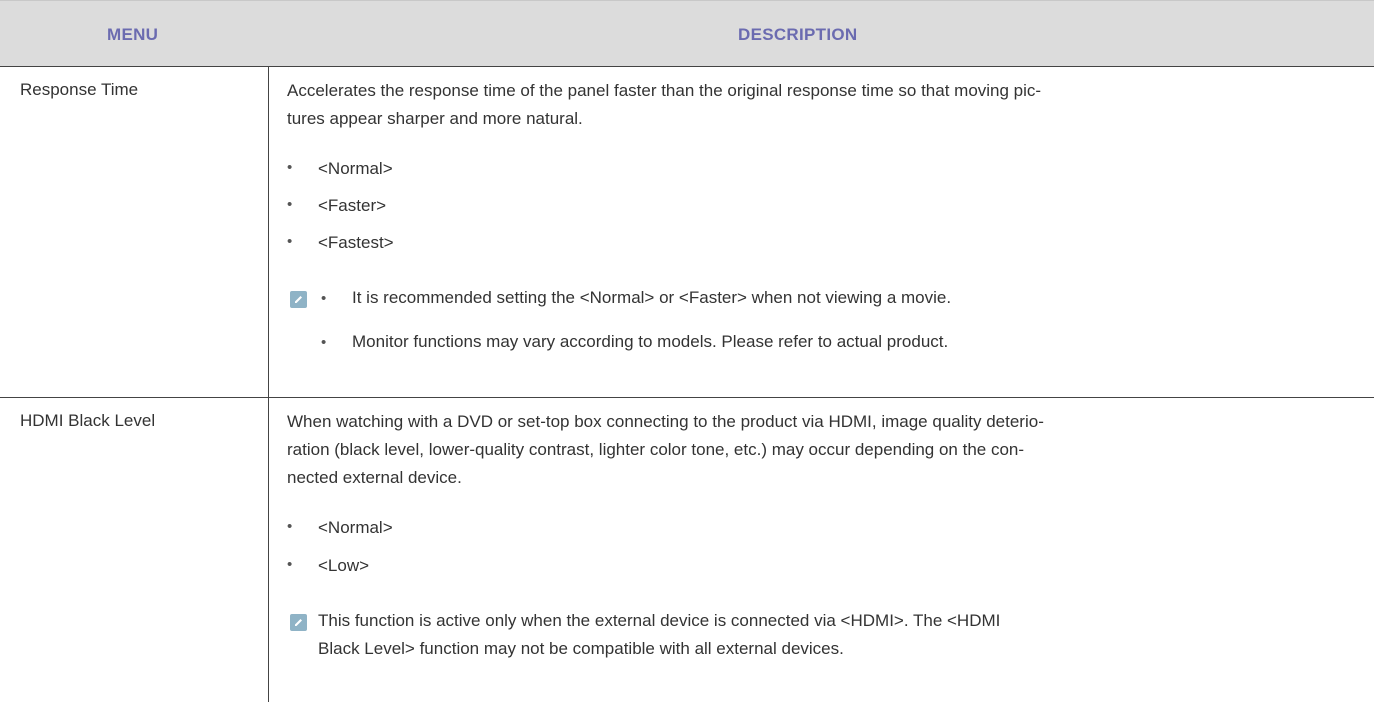 This screenshot has height=702, width=1374. I want to click on description-line: nected external device., so click(374, 477).